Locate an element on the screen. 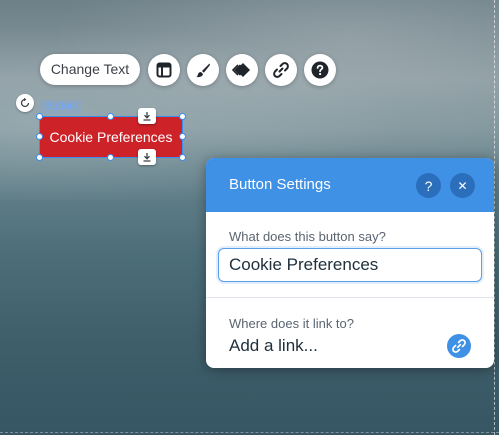 The width and height of the screenshot is (499, 435). add-link-button is located at coordinates (459, 346).